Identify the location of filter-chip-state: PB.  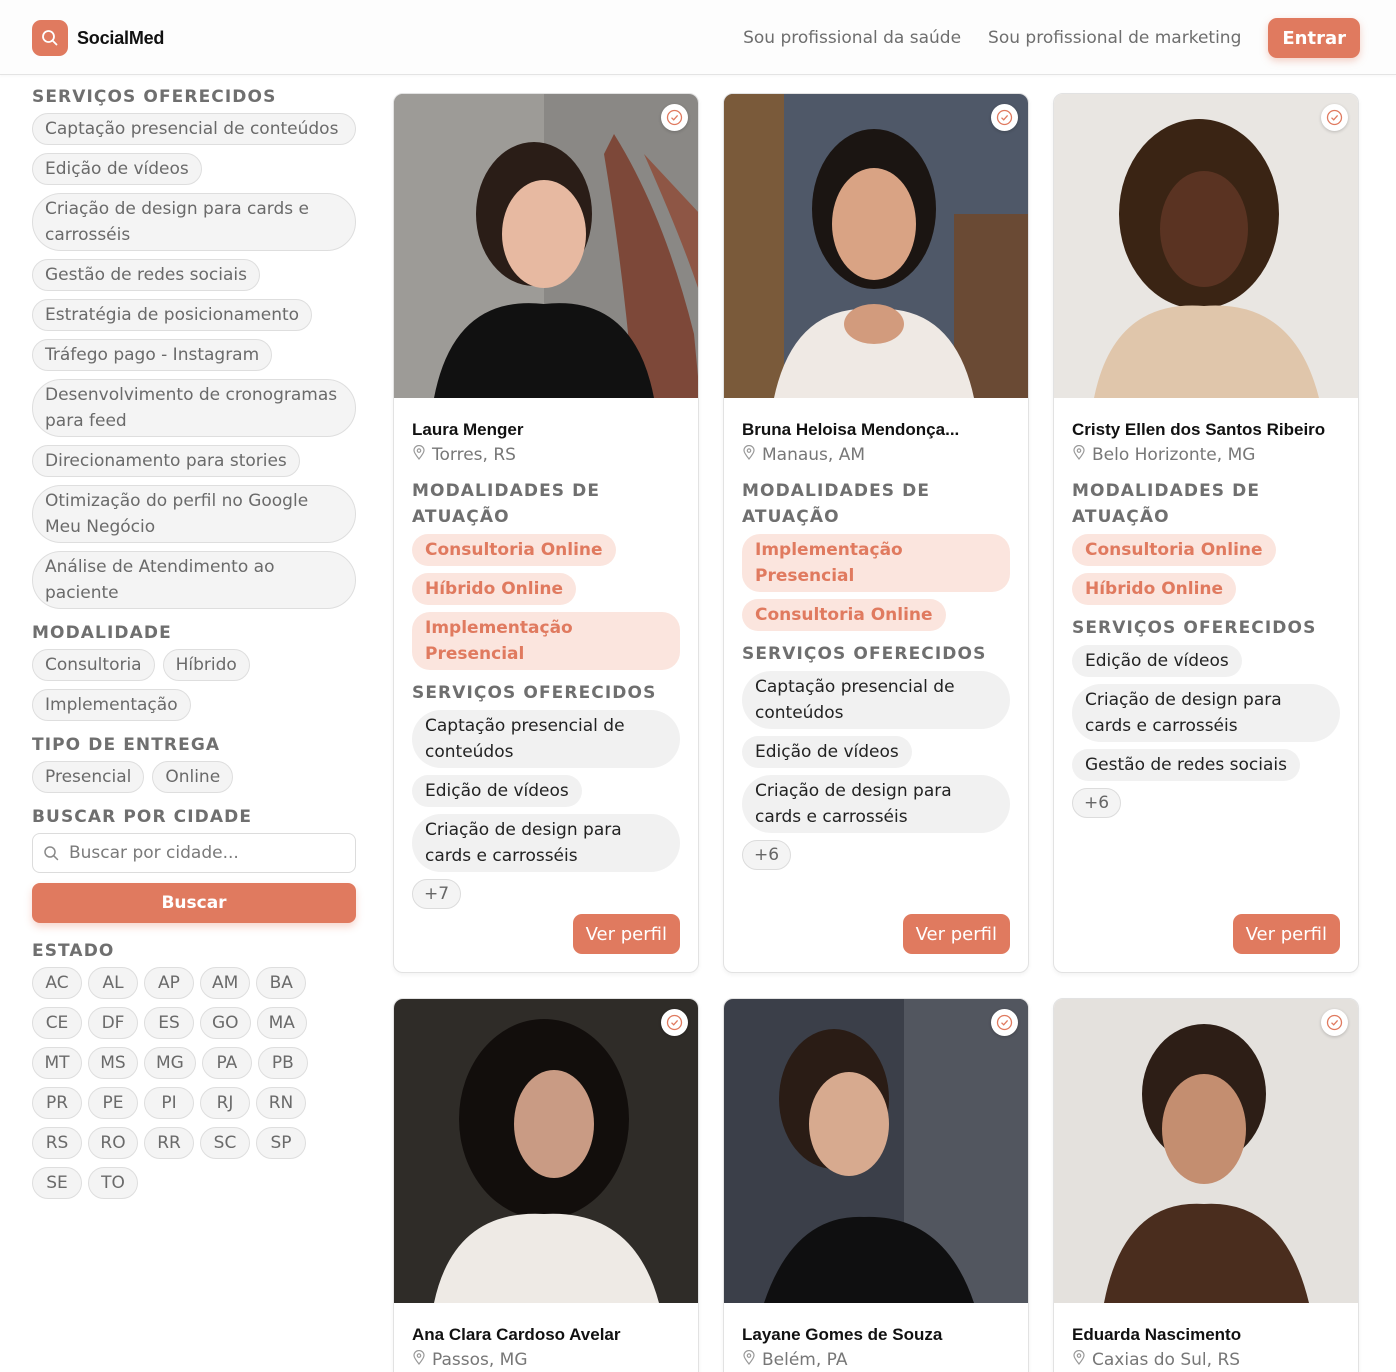
(282, 1063).